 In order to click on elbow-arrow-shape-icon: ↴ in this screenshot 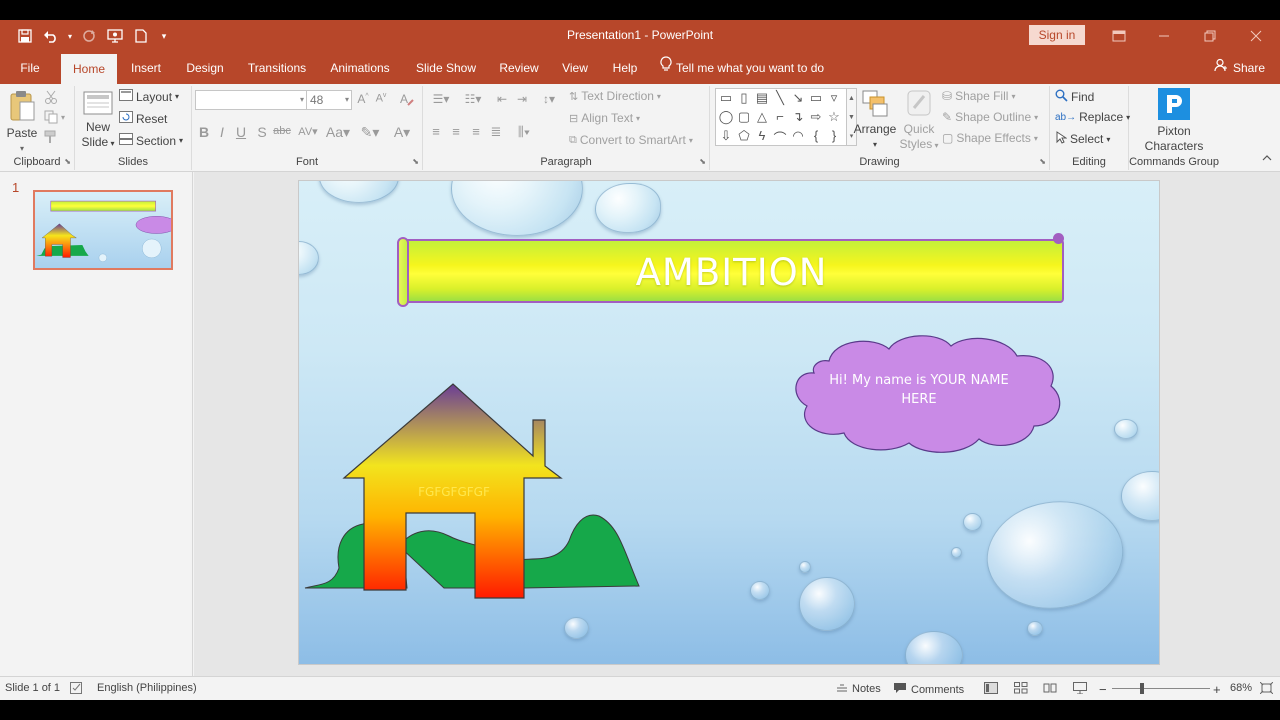, I will do `click(798, 117)`.